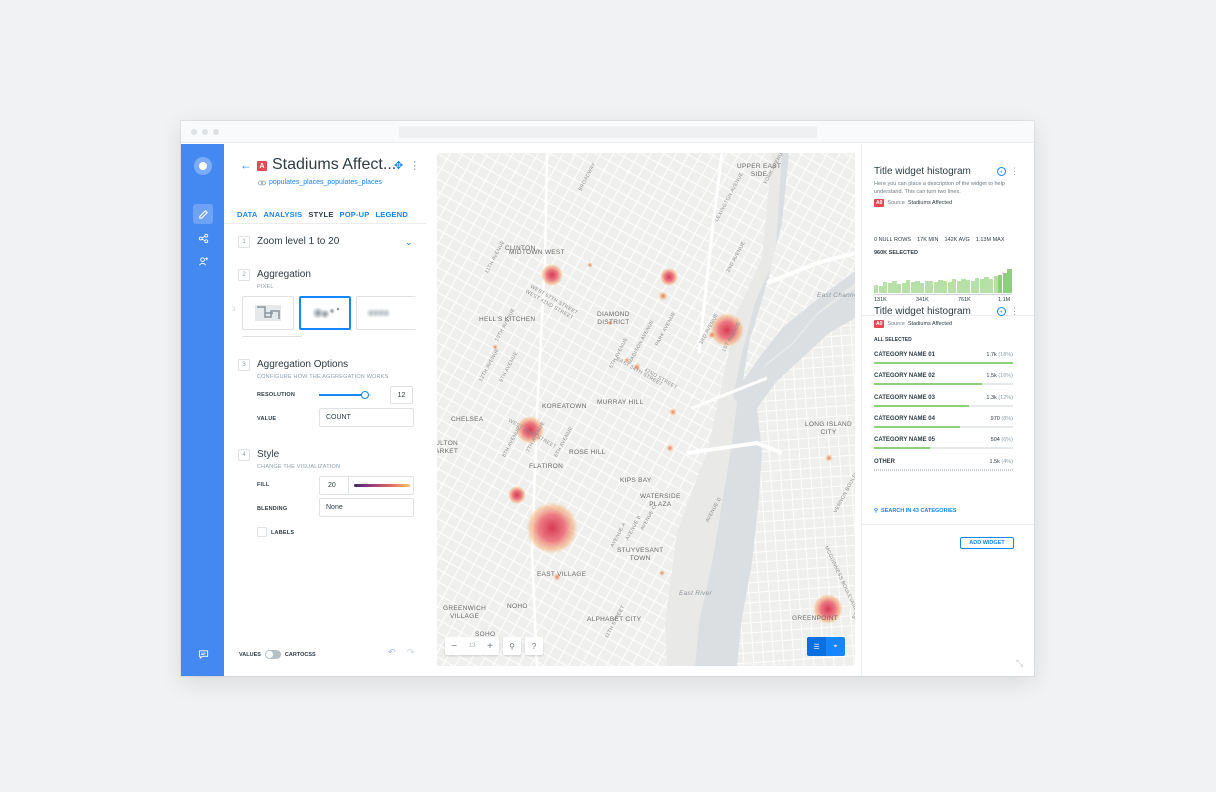  What do you see at coordinates (816, 646) in the screenshot?
I see `list-view-icon: ☰` at bounding box center [816, 646].